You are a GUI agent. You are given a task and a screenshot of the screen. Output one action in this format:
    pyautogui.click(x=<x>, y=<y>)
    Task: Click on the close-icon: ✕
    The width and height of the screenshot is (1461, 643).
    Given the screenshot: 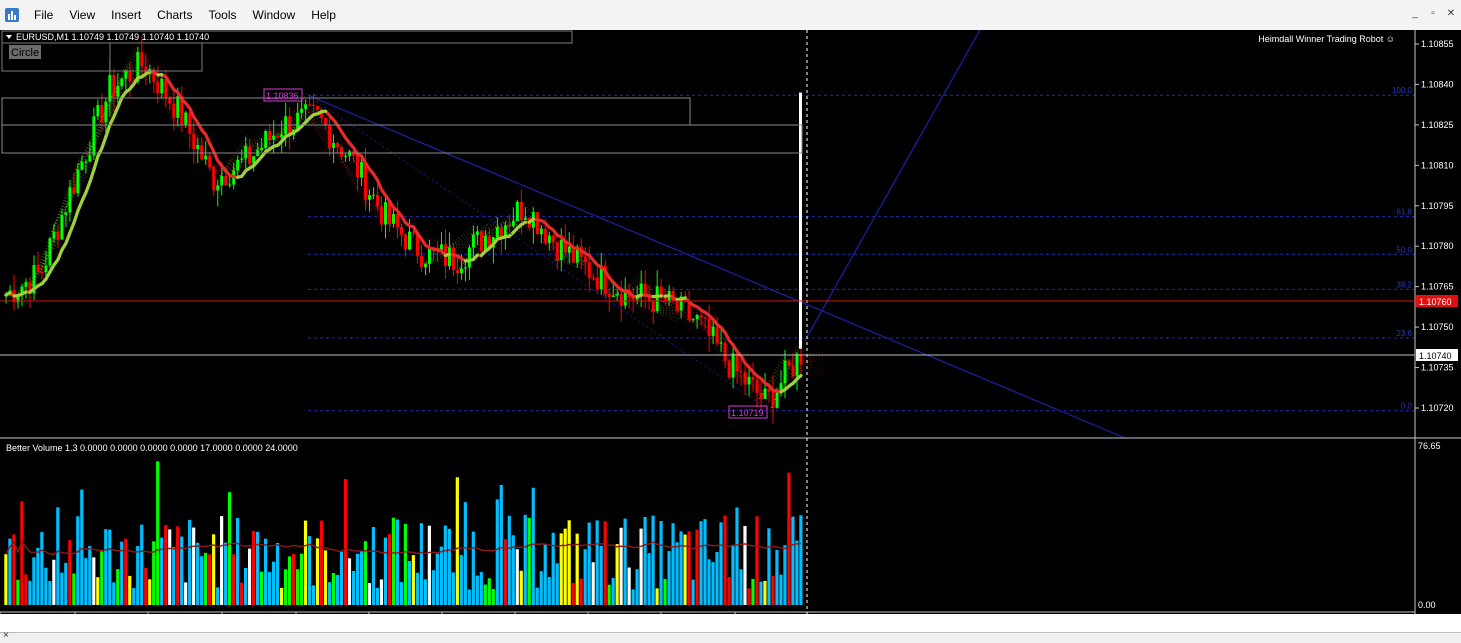 What is the action you would take?
    pyautogui.click(x=1451, y=13)
    